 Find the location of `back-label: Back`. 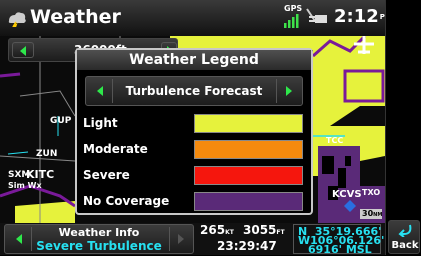

back-label: Back is located at coordinates (405, 245).